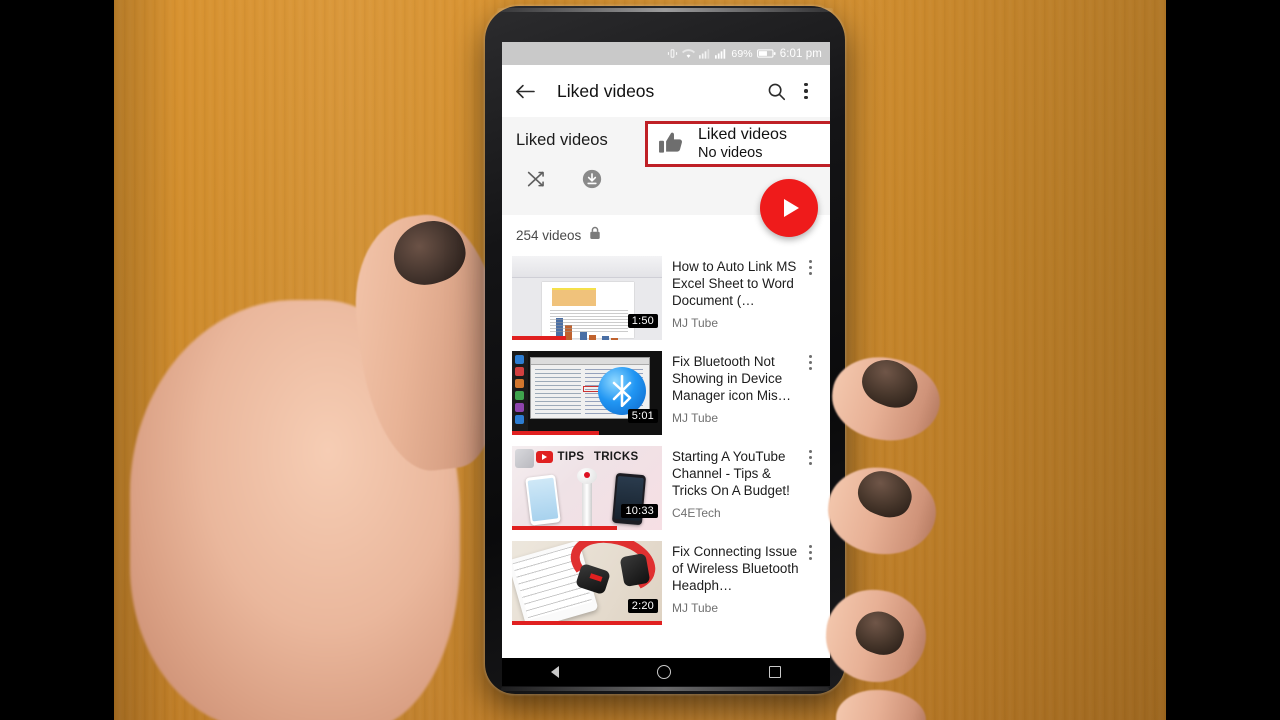  What do you see at coordinates (544, 457) in the screenshot?
I see `youtube-badge-icon` at bounding box center [544, 457].